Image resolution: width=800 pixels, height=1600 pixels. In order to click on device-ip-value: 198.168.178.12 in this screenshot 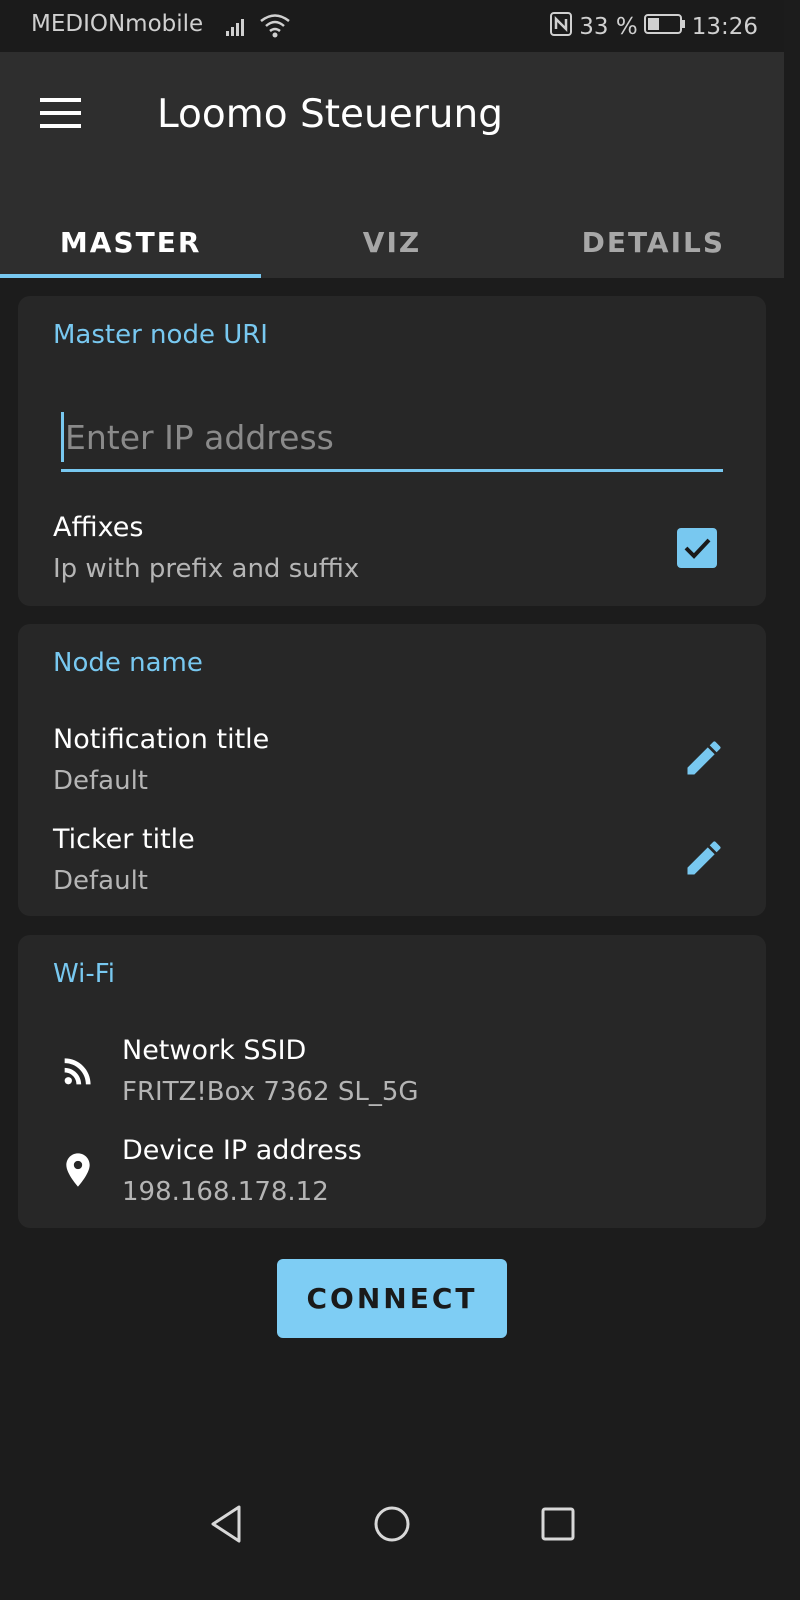, I will do `click(225, 1192)`.